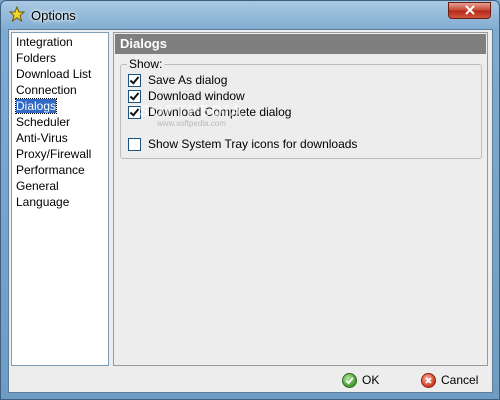 The image size is (500, 400). What do you see at coordinates (371, 380) in the screenshot?
I see `ok-label: OK` at bounding box center [371, 380].